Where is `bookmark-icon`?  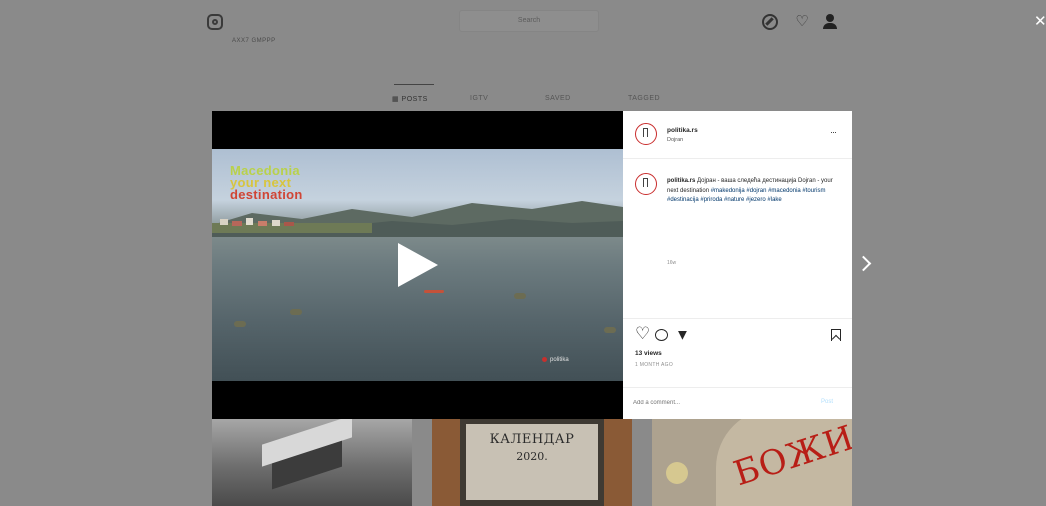
bookmark-icon is located at coordinates (836, 335).